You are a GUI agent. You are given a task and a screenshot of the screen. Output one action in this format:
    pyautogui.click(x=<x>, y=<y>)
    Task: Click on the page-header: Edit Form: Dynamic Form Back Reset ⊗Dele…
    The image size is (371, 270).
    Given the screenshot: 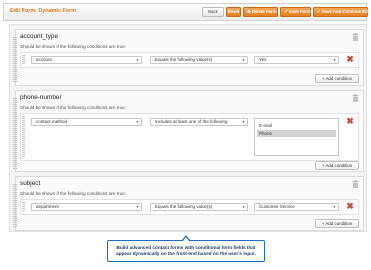 What is the action you would take?
    pyautogui.click(x=187, y=12)
    